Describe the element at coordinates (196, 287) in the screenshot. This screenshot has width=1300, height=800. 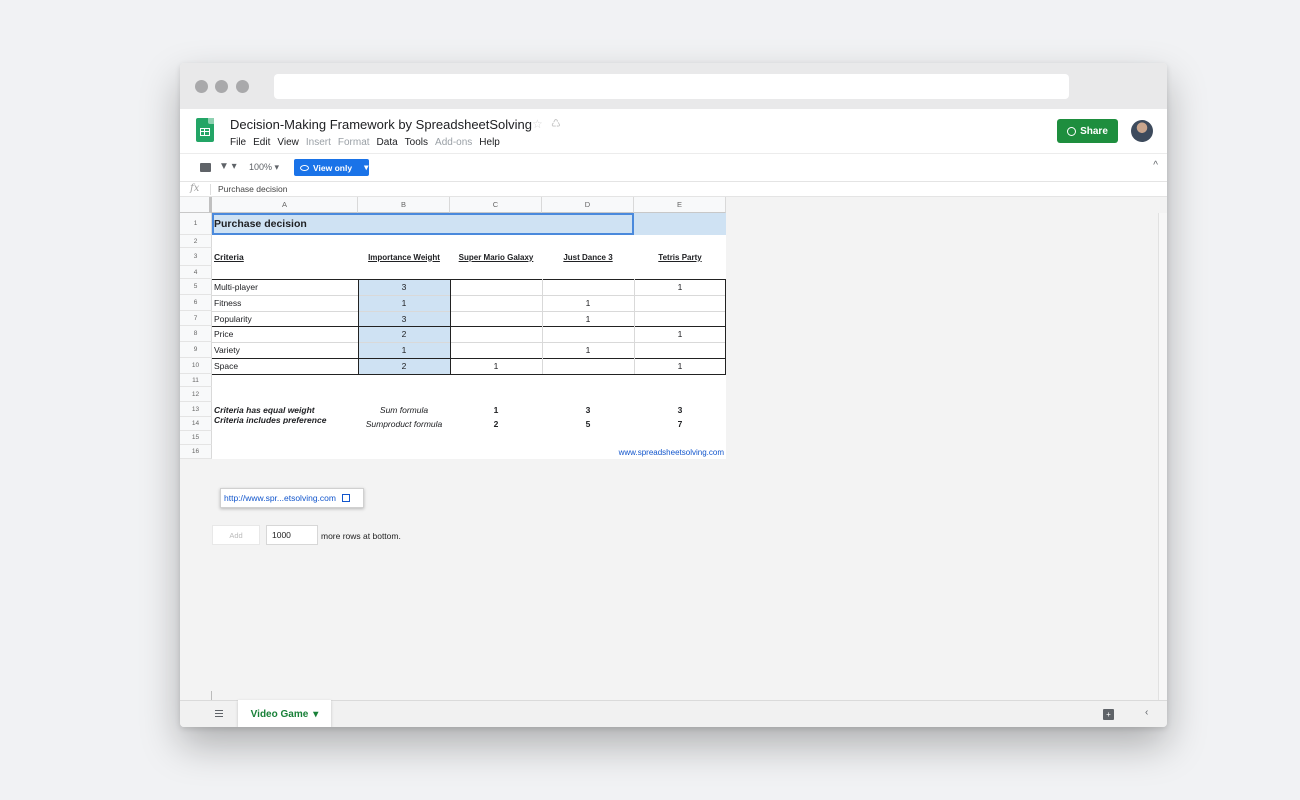
I see `row-header: 5` at that location.